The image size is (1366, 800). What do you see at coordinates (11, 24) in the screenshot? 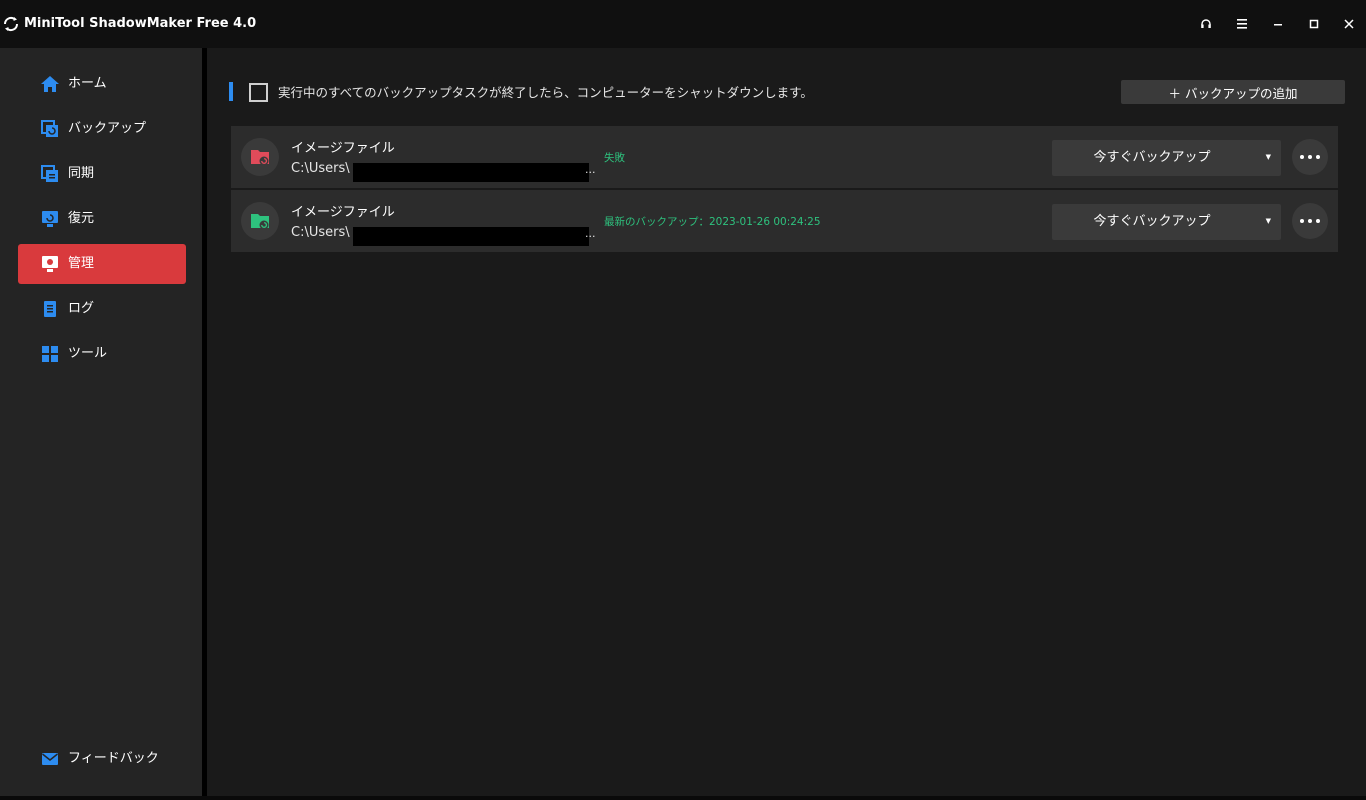
I see `app-logo-icon` at bounding box center [11, 24].